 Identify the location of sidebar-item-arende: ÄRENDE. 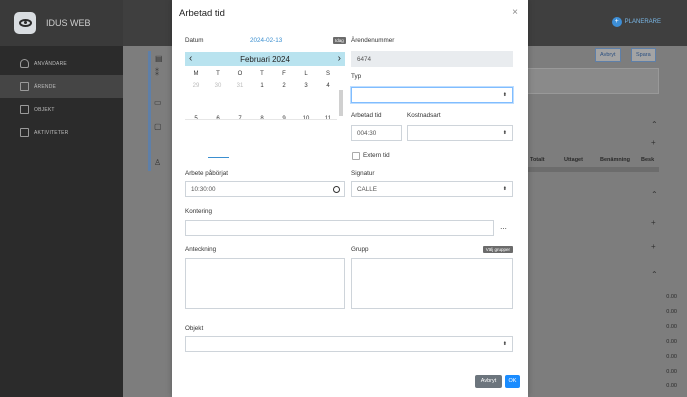
(61, 86).